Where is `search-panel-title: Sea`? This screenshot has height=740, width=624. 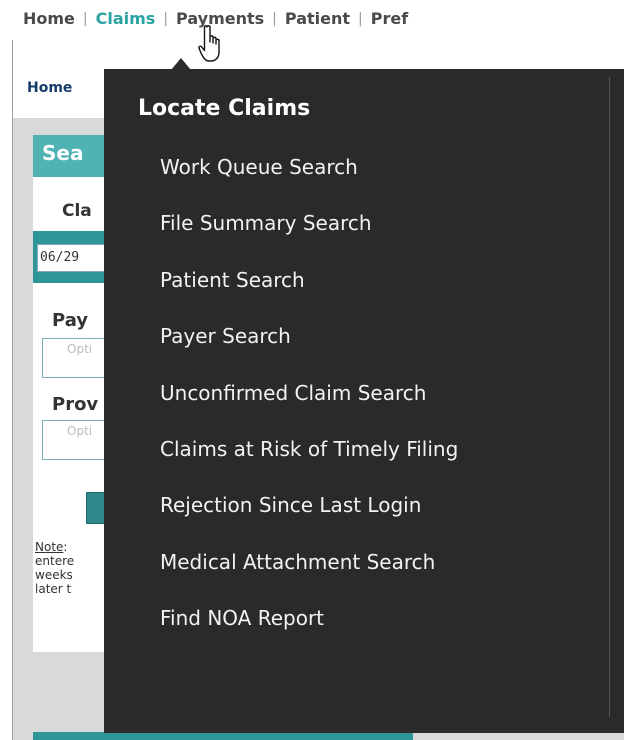 search-panel-title: Sea is located at coordinates (63, 153).